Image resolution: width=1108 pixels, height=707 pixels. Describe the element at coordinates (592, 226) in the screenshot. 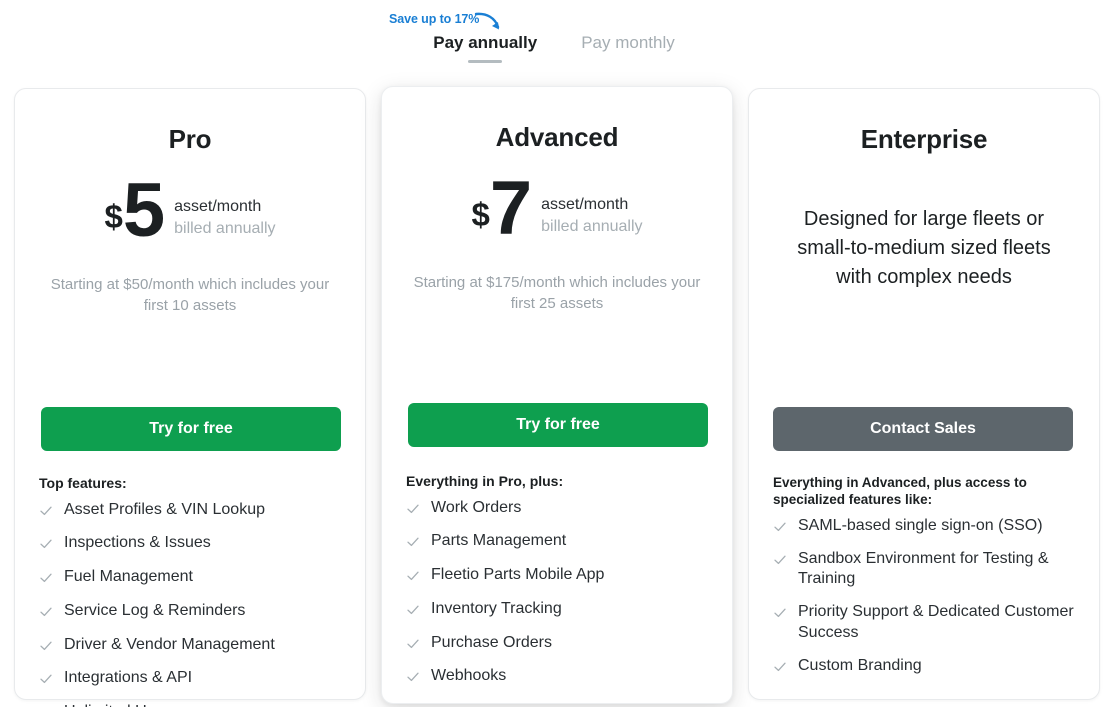

I see `price-unit-sub-advanced: billed annually` at that location.